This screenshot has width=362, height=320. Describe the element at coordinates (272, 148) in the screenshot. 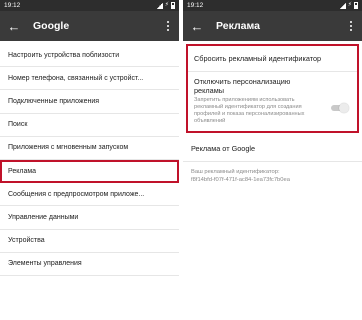

I see `ads-by-google-link: Реклама от Google` at that location.